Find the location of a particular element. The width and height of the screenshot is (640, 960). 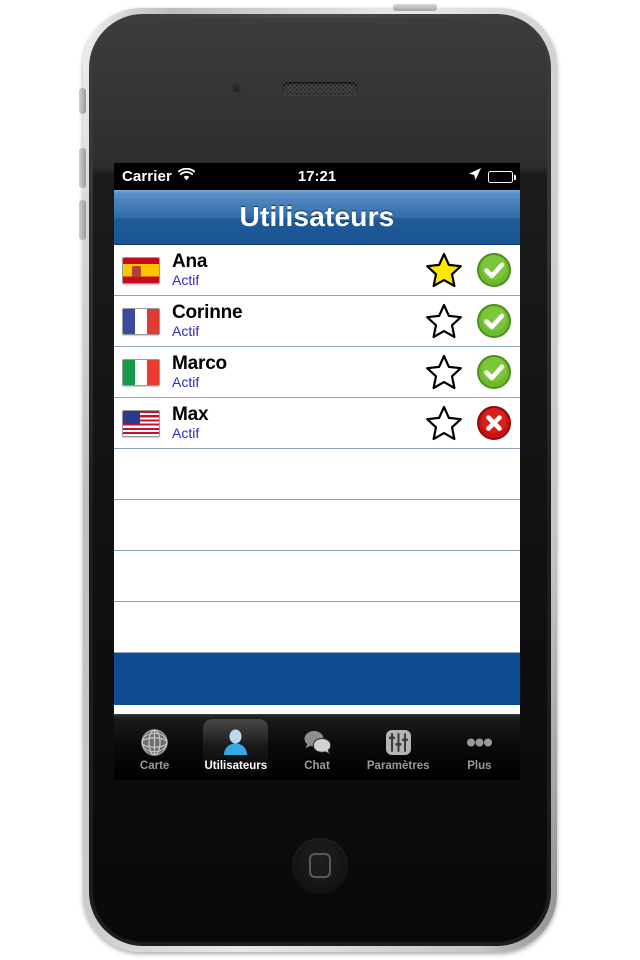

sliders-icon is located at coordinates (398, 742).